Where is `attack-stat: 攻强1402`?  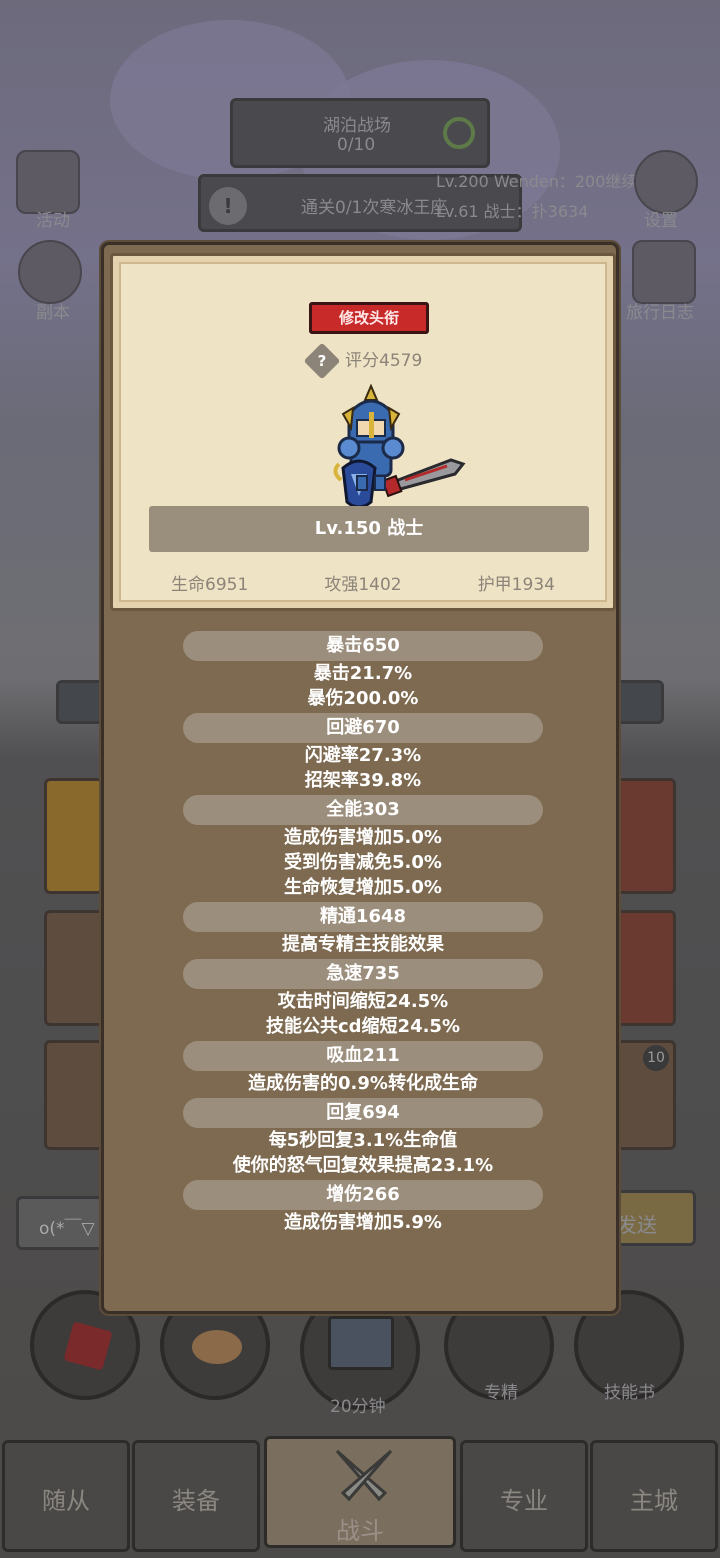 attack-stat: 攻强1402 is located at coordinates (363, 585).